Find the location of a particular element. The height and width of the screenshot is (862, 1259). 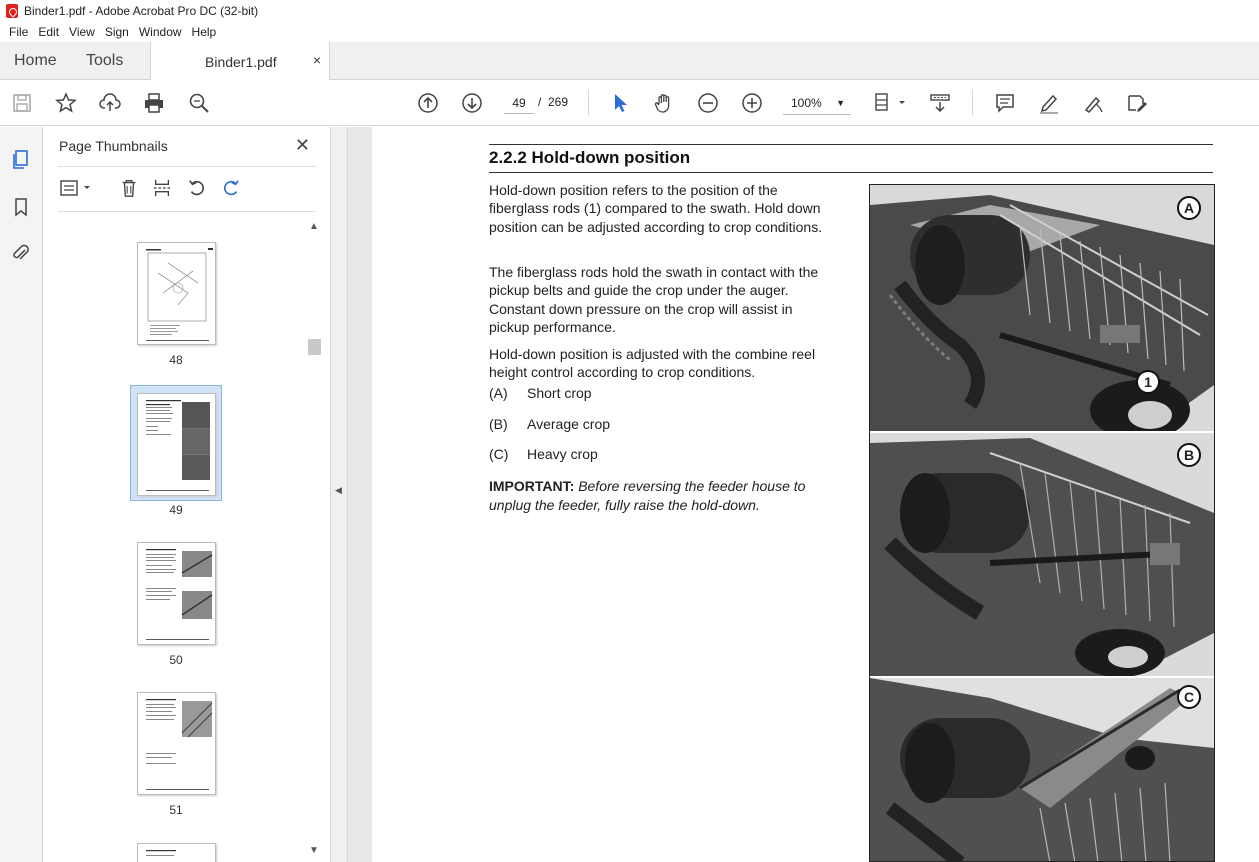

print-icon is located at coordinates (154, 103).